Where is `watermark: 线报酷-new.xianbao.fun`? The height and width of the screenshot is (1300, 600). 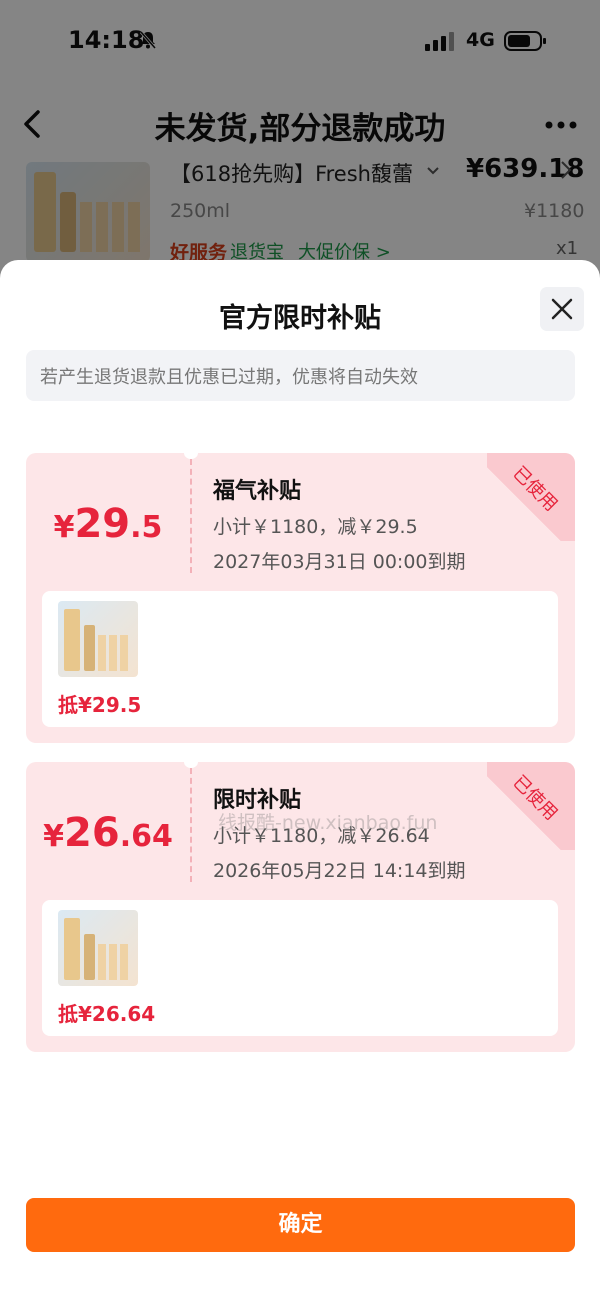 watermark: 线报酷-new.xianbao.fun is located at coordinates (328, 823).